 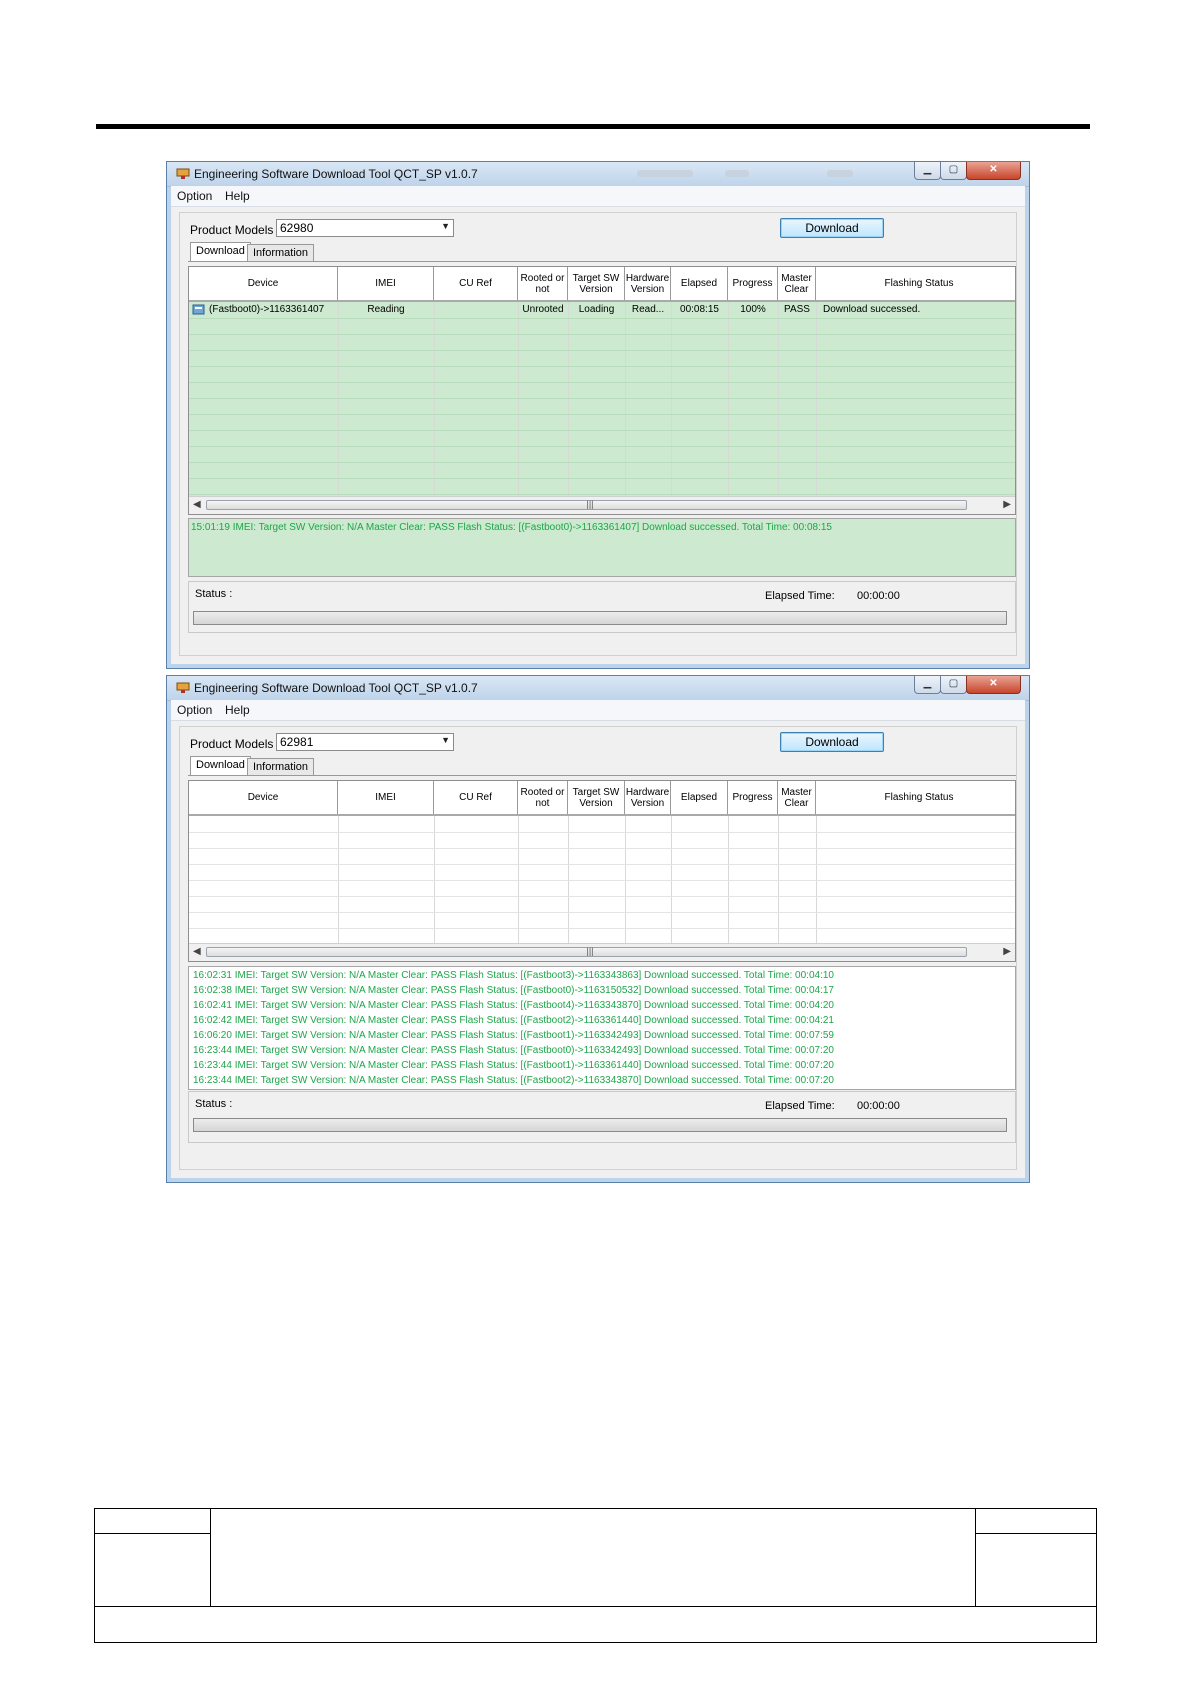 I want to click on product-model-value: 62981, so click(x=297, y=742).